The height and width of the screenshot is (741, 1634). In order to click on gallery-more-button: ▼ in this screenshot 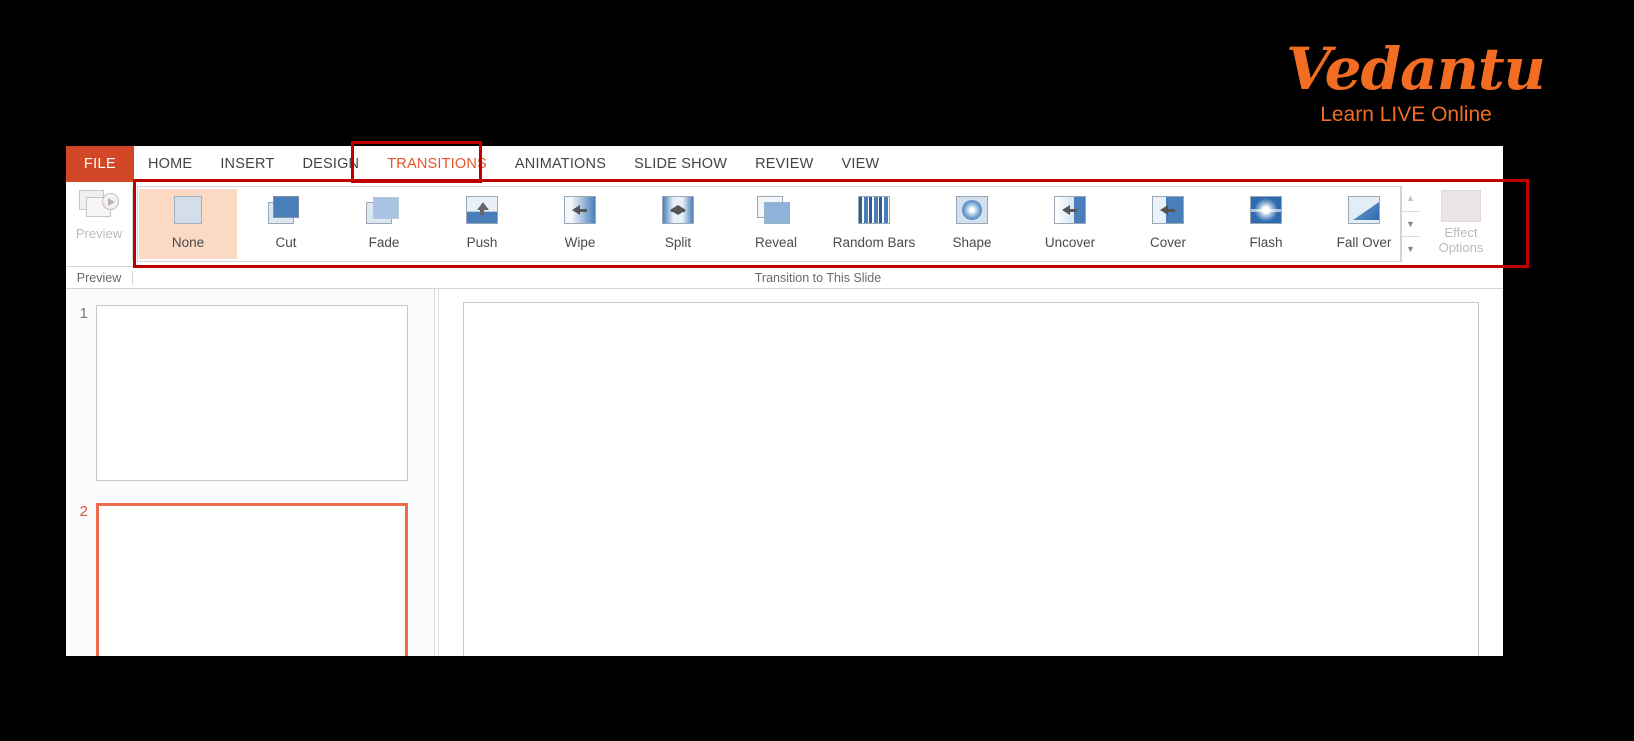, I will do `click(1410, 249)`.